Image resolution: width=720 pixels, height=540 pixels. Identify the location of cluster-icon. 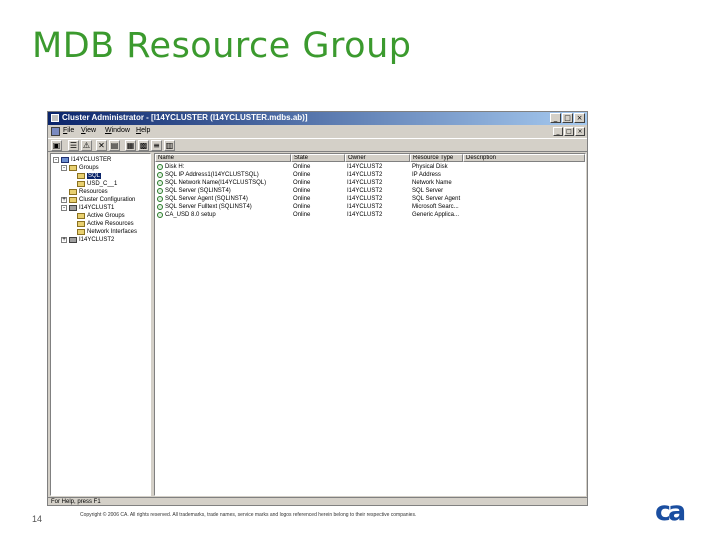
(65, 160).